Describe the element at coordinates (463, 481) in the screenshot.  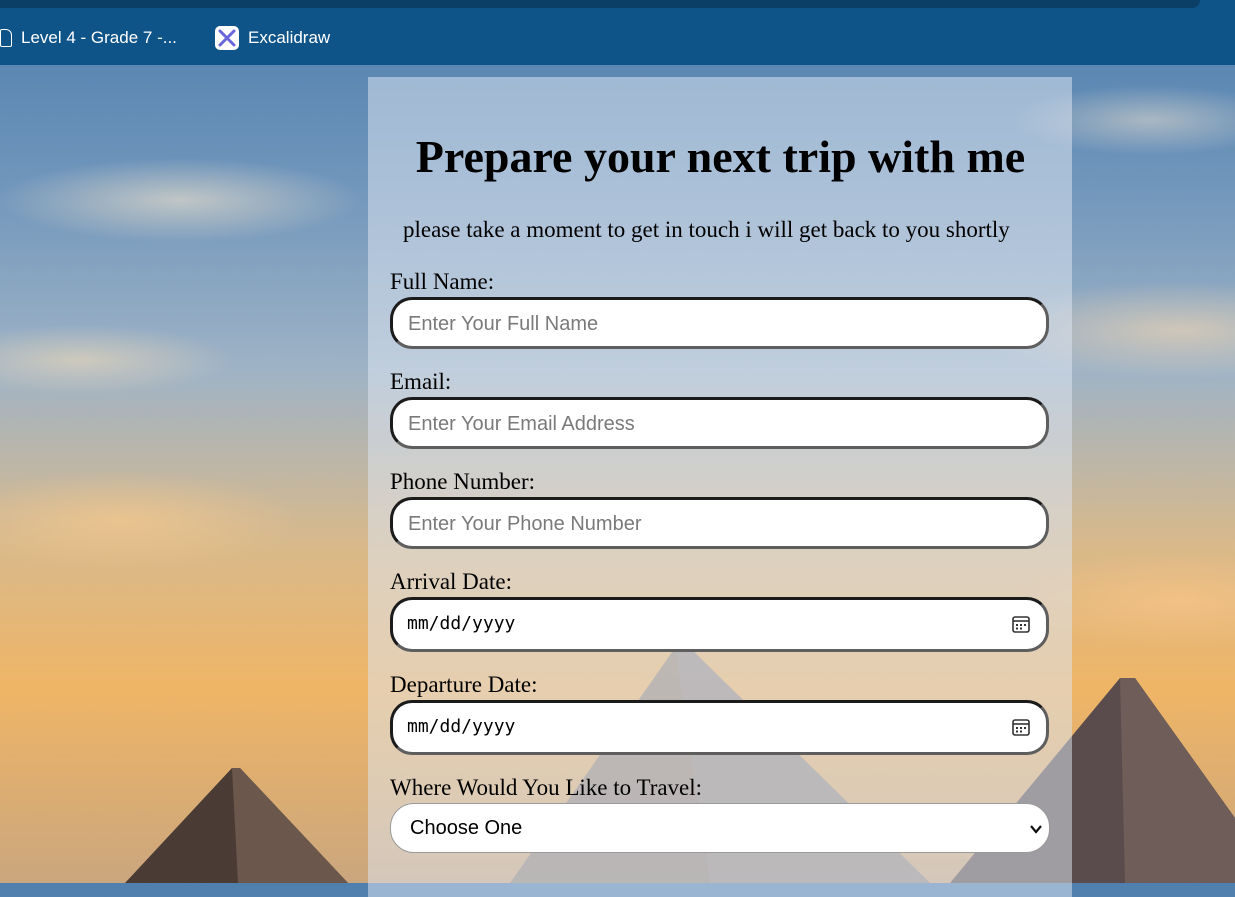
I see `phone-label: Phone Number:` at that location.